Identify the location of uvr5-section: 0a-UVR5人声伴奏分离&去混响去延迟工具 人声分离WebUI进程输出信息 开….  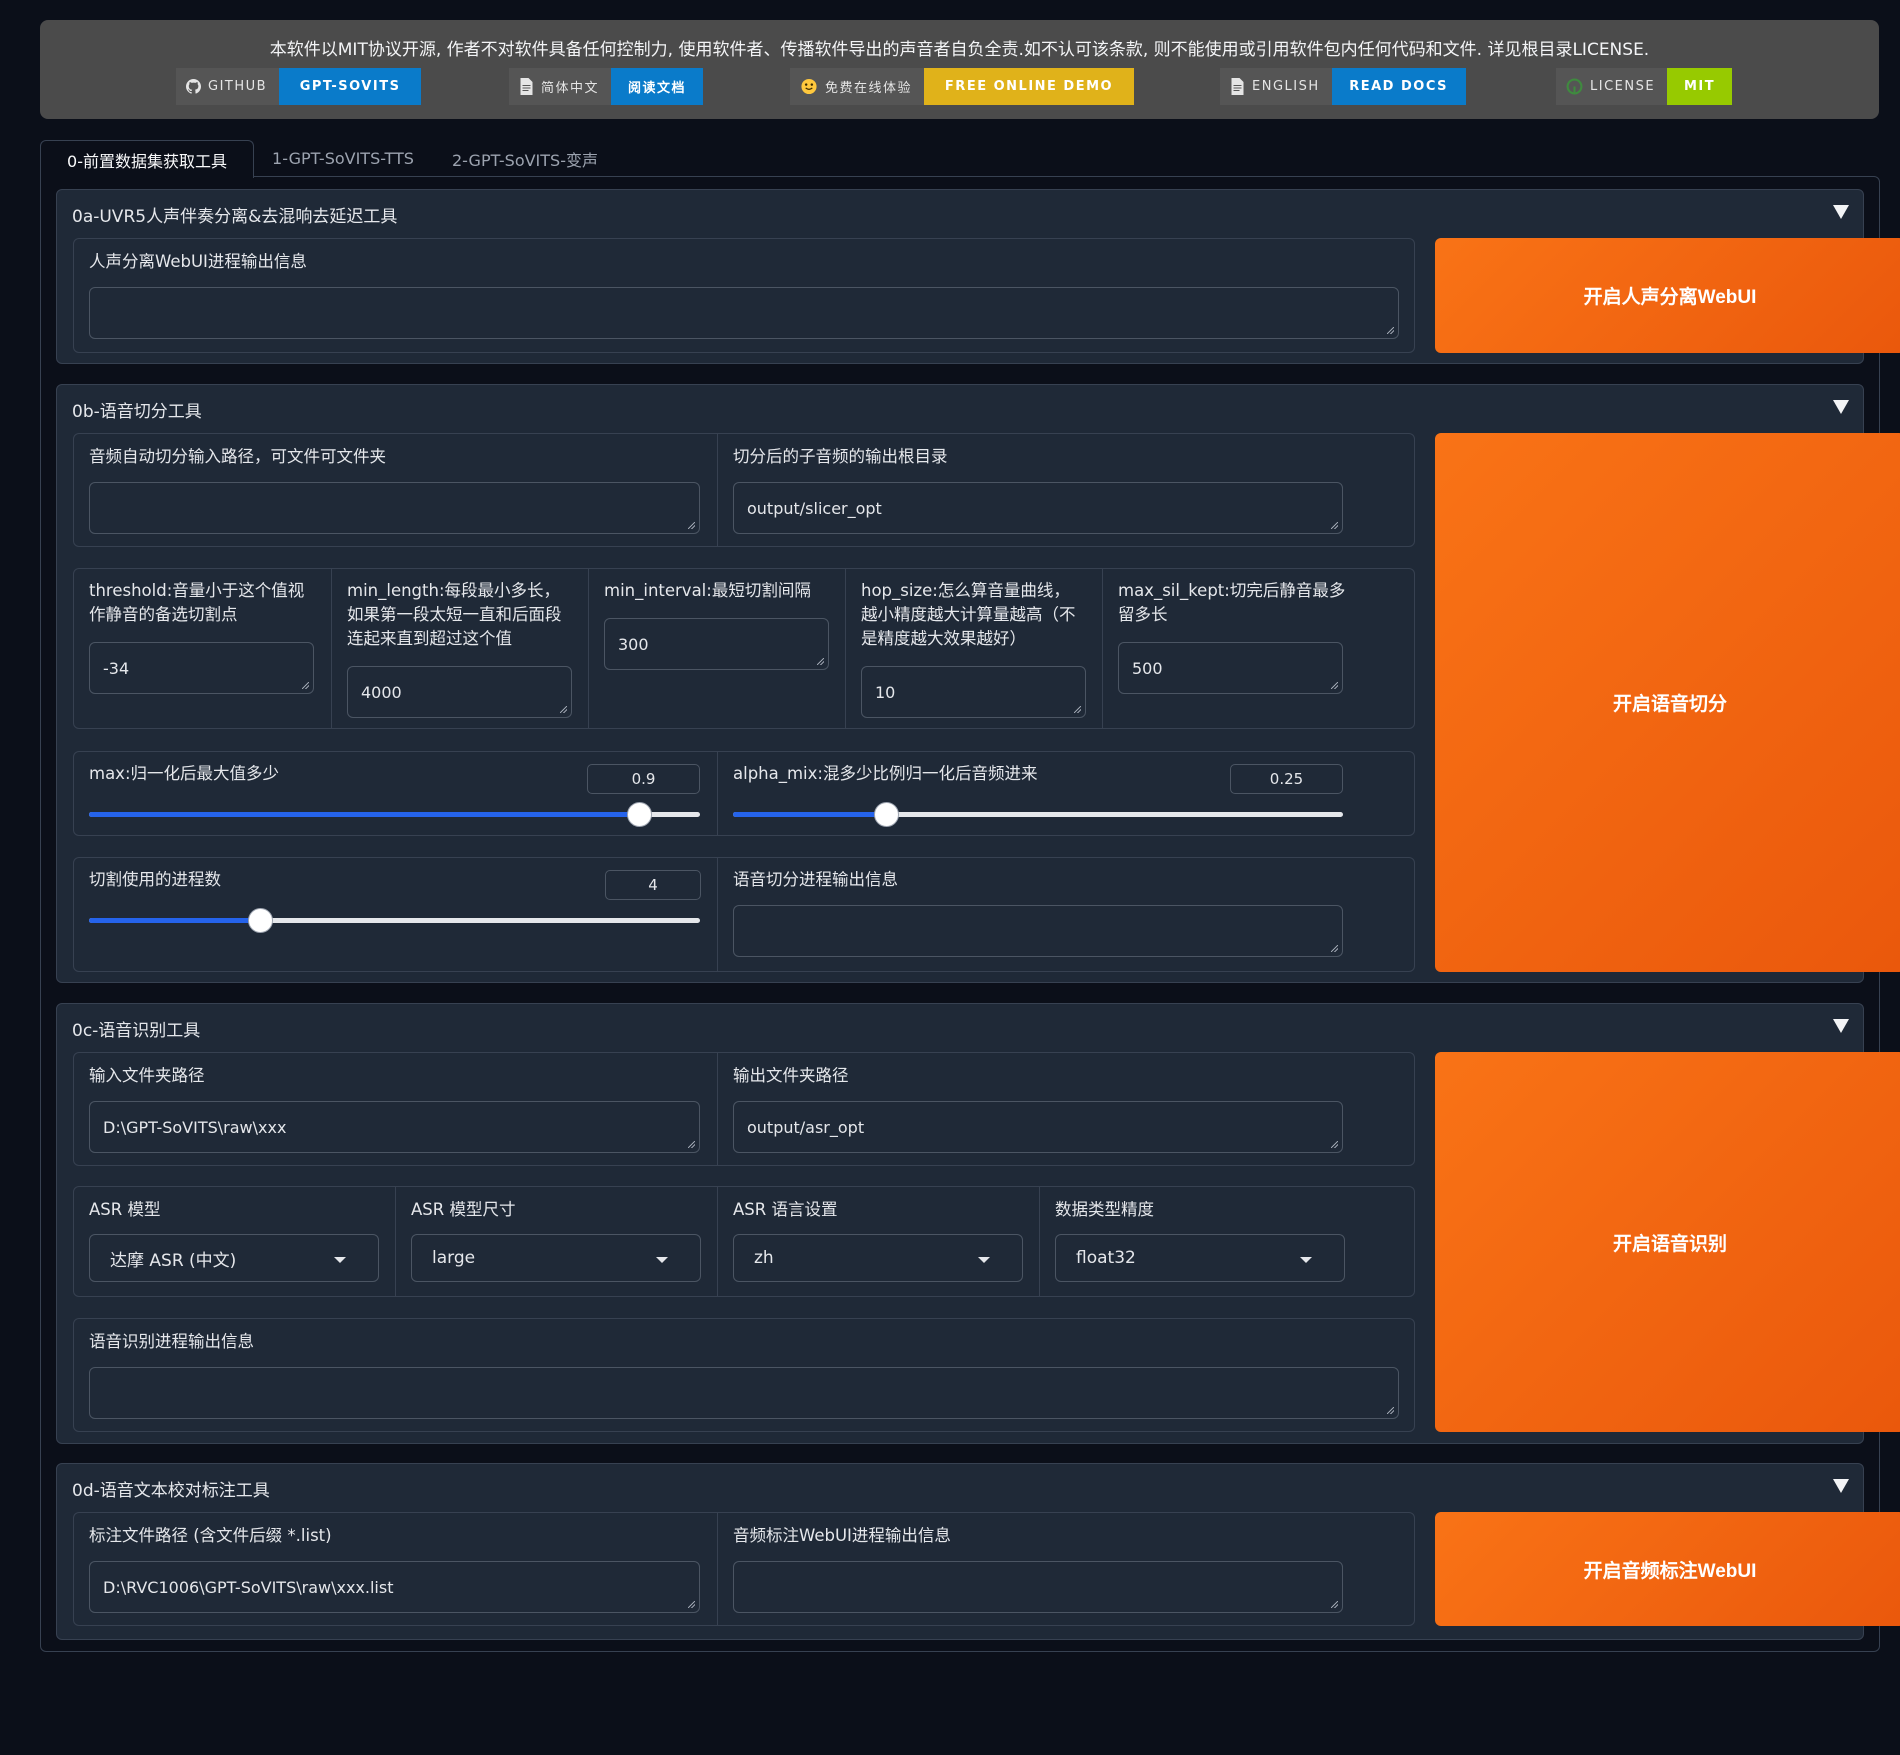
(978, 276).